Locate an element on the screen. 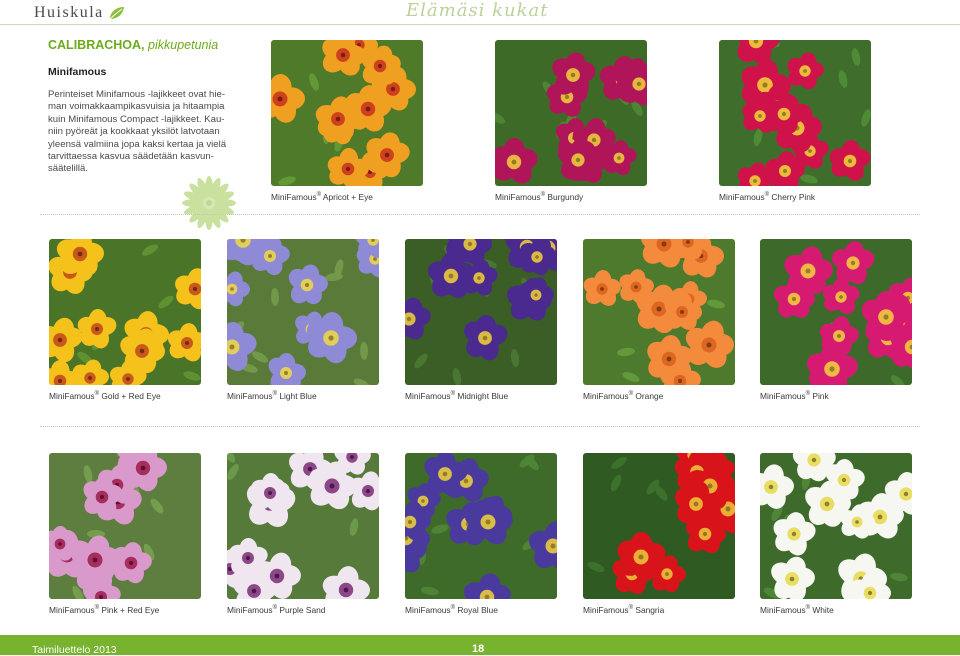 The height and width of the screenshot is (656, 960). genus-title: CALIBRACHOA, is located at coordinates (96, 45).